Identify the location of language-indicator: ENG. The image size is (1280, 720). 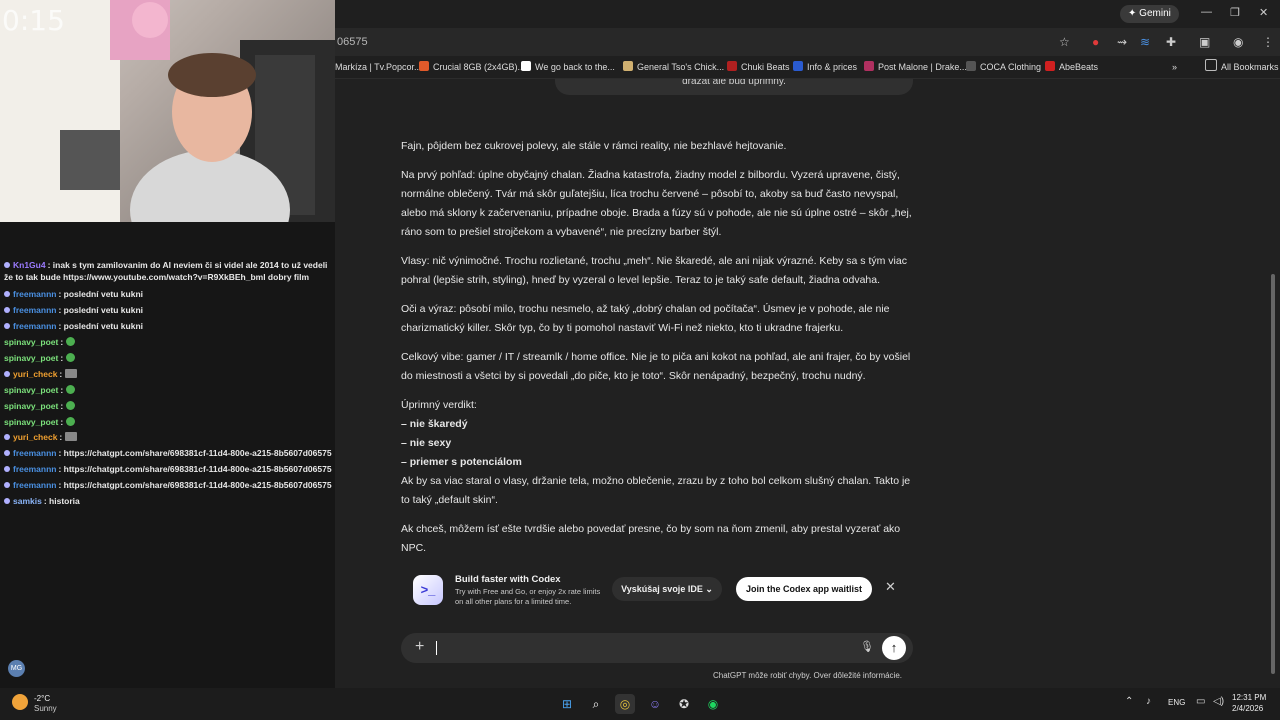
(1176, 702).